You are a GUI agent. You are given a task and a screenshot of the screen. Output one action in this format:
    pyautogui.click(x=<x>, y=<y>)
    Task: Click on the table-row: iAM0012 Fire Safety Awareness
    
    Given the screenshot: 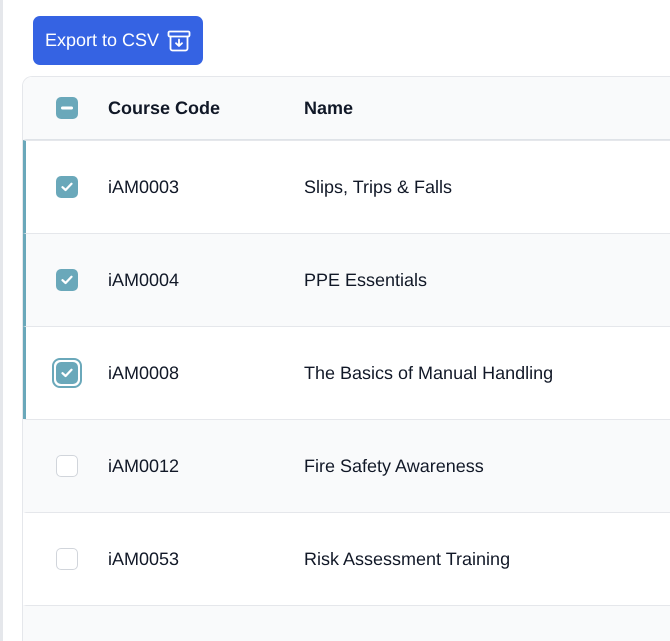 What is the action you would take?
    pyautogui.click(x=346, y=465)
    